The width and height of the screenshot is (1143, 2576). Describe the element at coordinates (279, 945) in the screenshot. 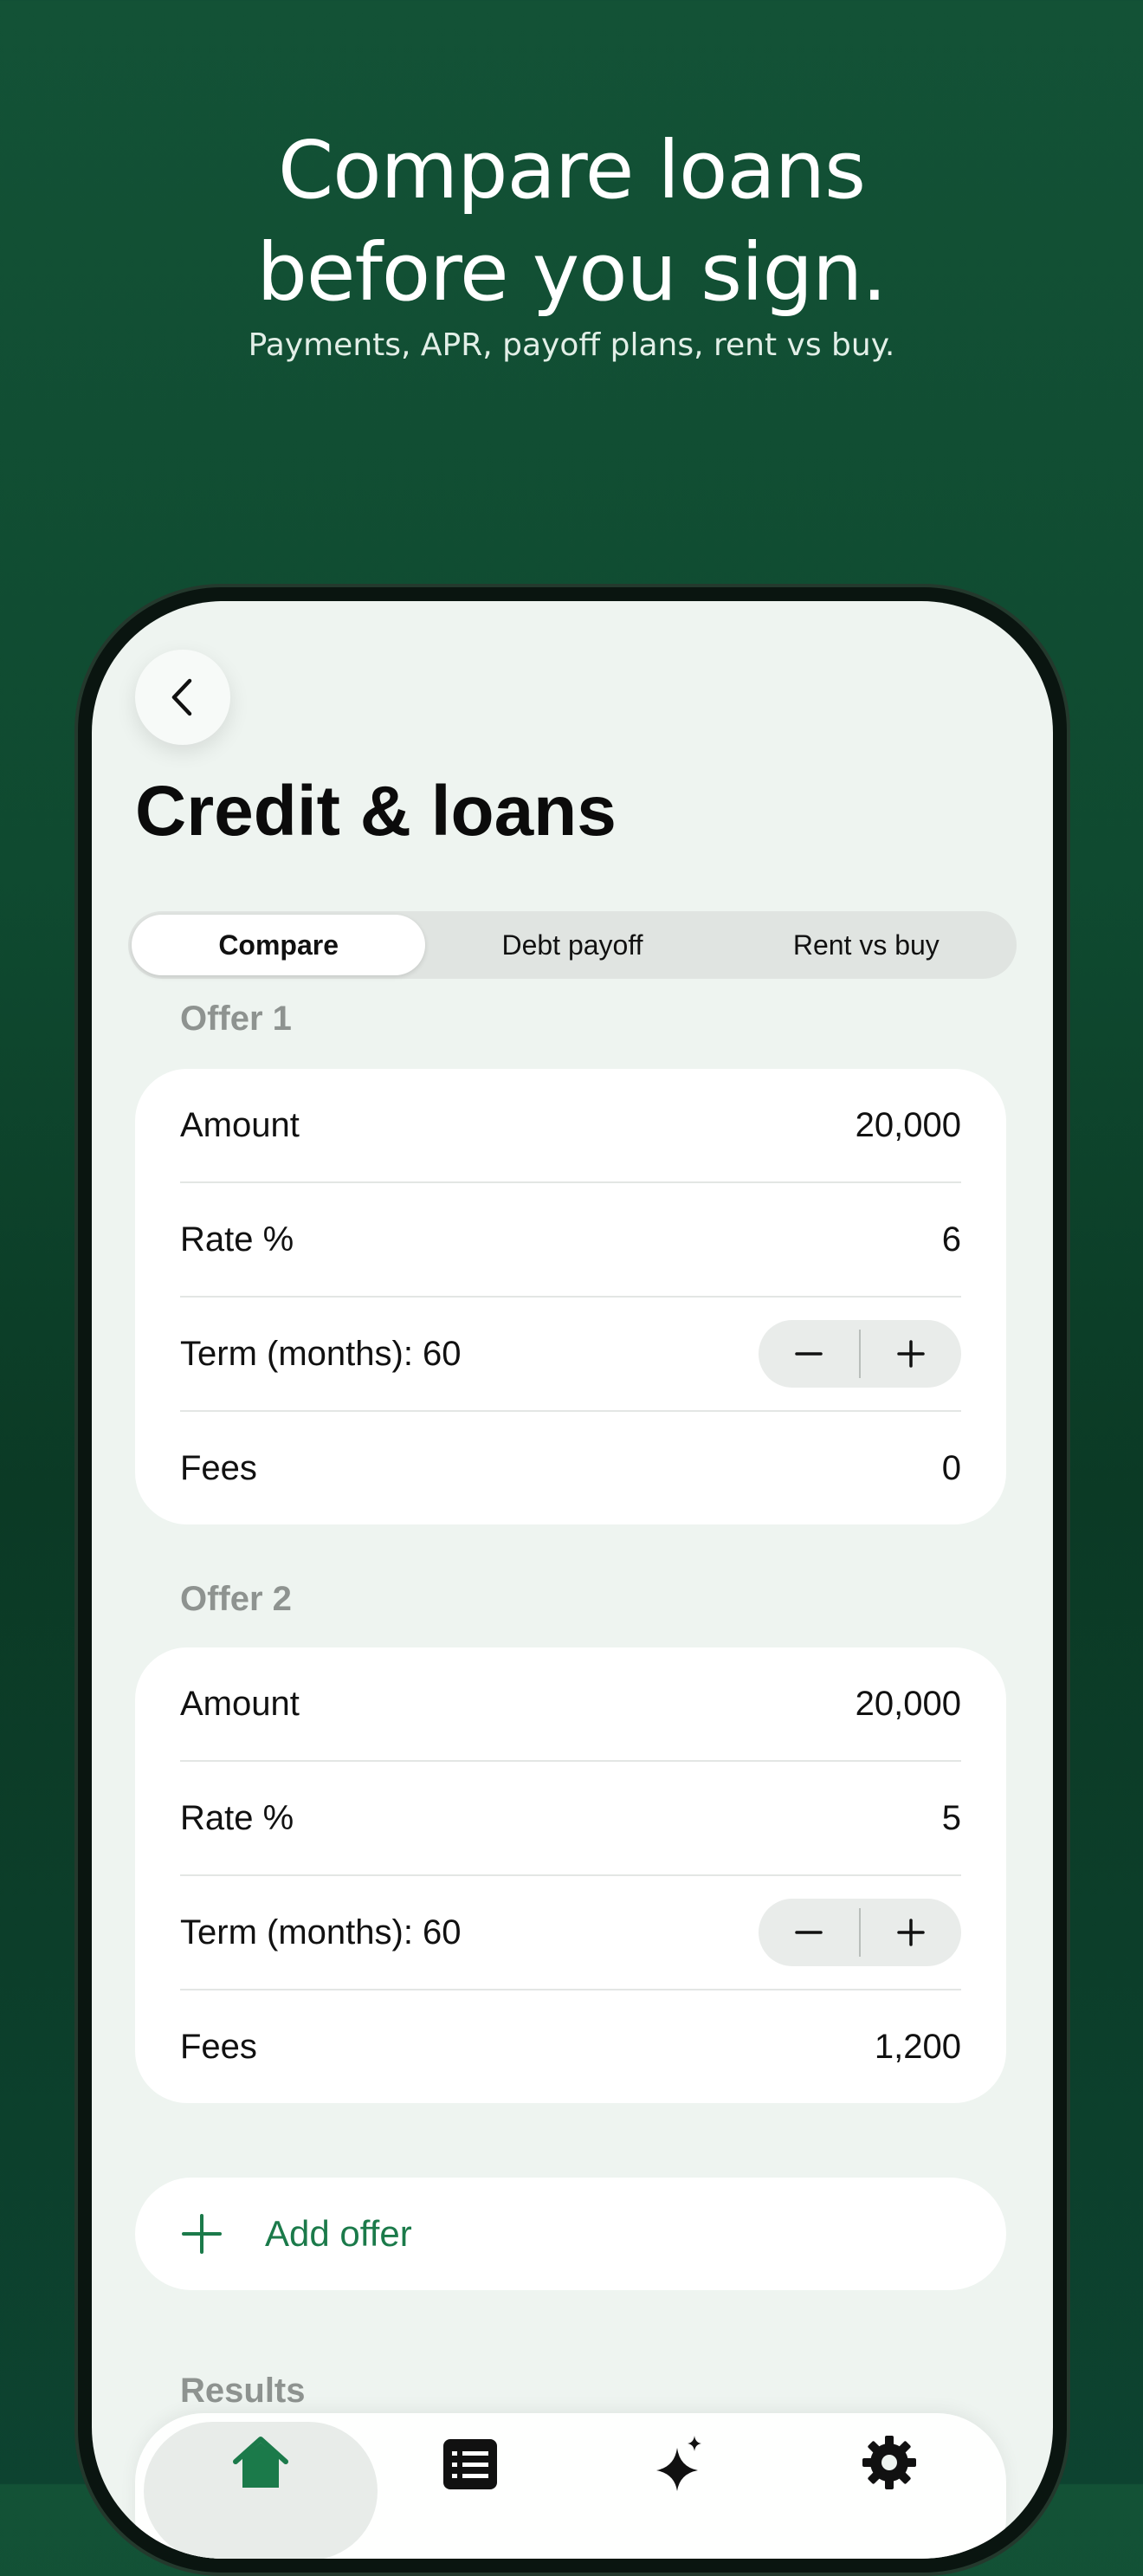

I see `segment-compare: Compare` at that location.